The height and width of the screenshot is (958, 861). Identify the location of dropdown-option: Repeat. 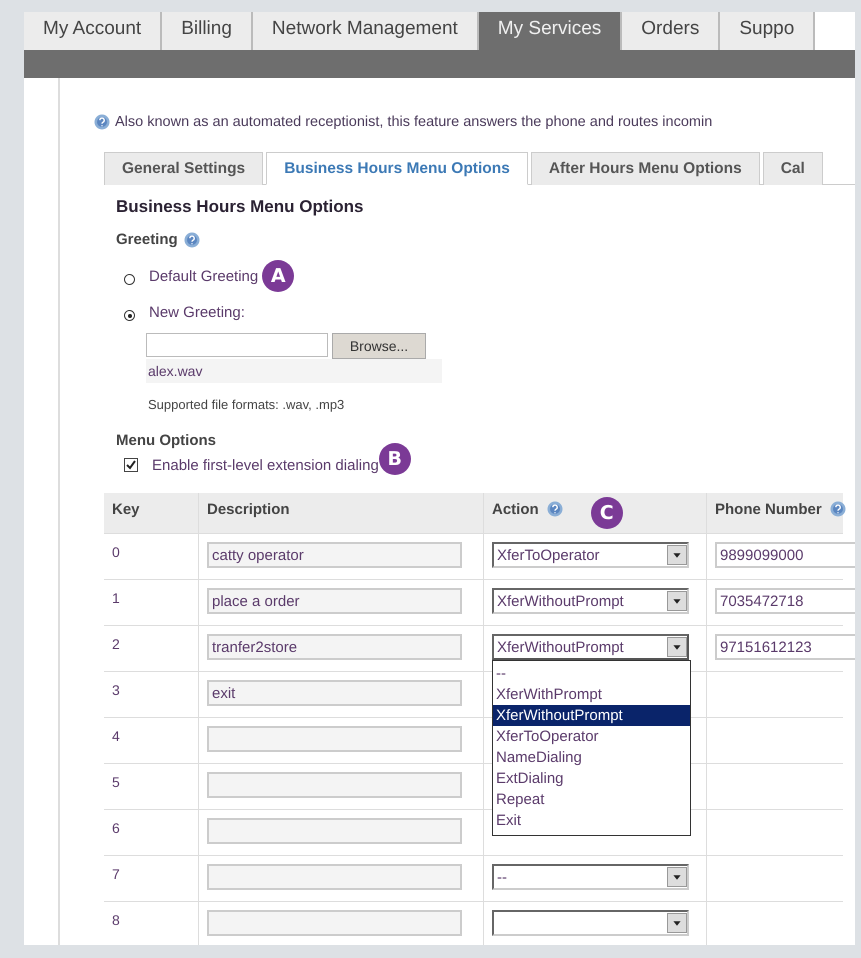
(591, 799).